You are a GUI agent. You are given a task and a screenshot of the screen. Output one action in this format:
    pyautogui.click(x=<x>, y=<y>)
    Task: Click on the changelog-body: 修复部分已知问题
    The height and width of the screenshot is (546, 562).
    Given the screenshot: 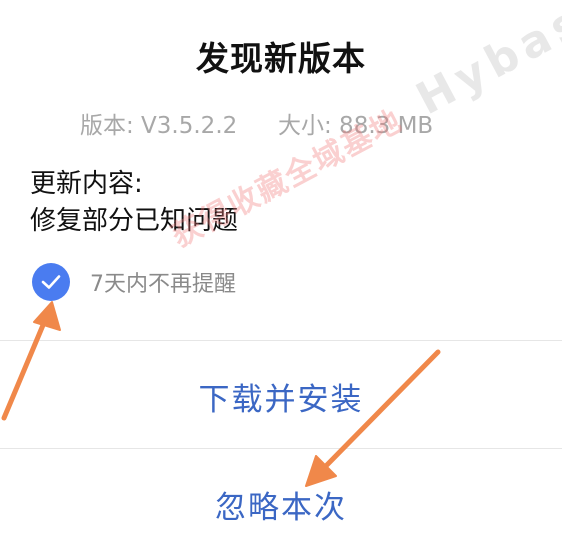 What is the action you would take?
    pyautogui.click(x=134, y=221)
    